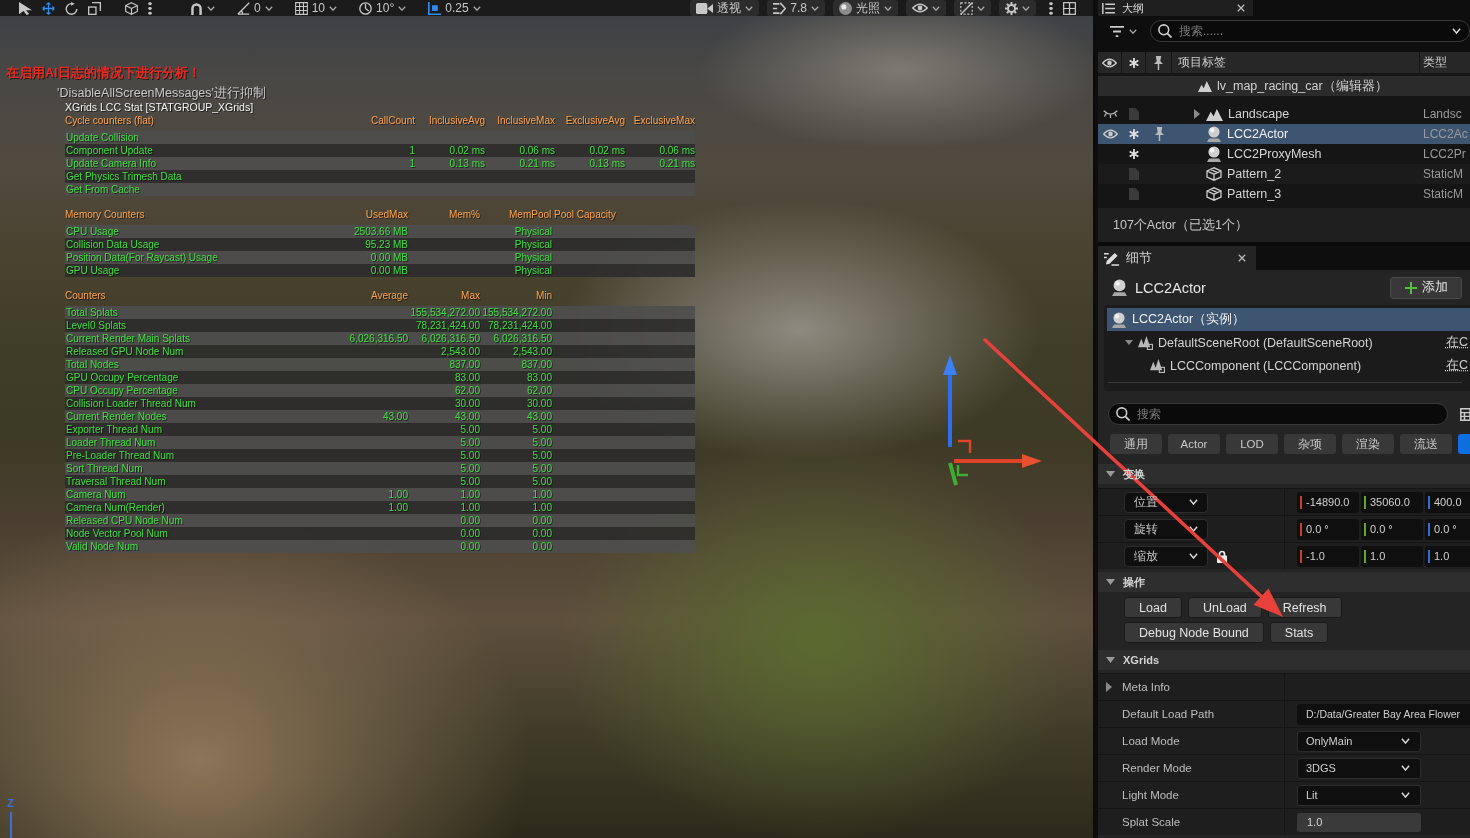  What do you see at coordinates (1328, 502) in the screenshot?
I see `number-field: -14890.0` at bounding box center [1328, 502].